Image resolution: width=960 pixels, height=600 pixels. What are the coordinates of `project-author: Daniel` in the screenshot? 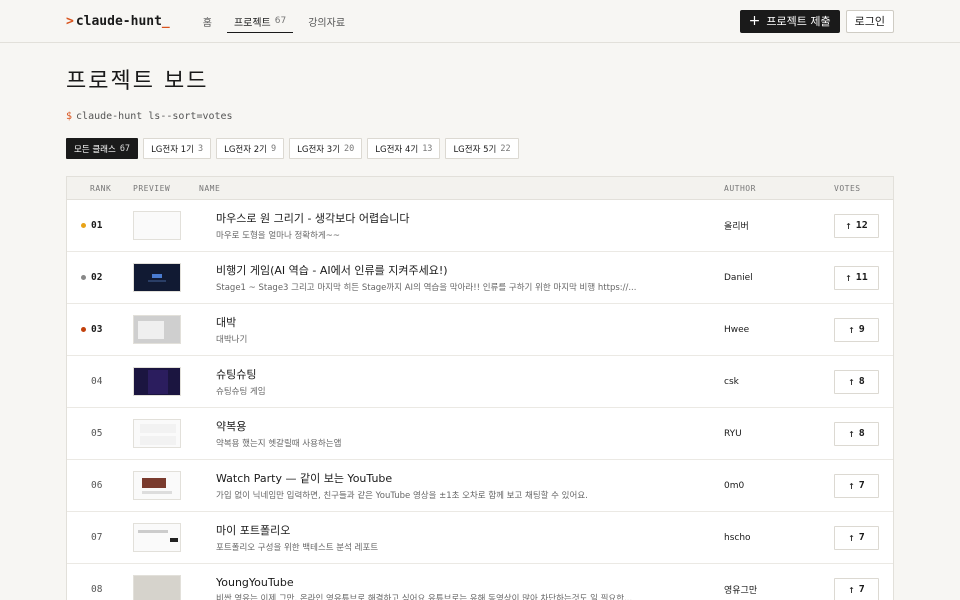 It's located at (738, 277).